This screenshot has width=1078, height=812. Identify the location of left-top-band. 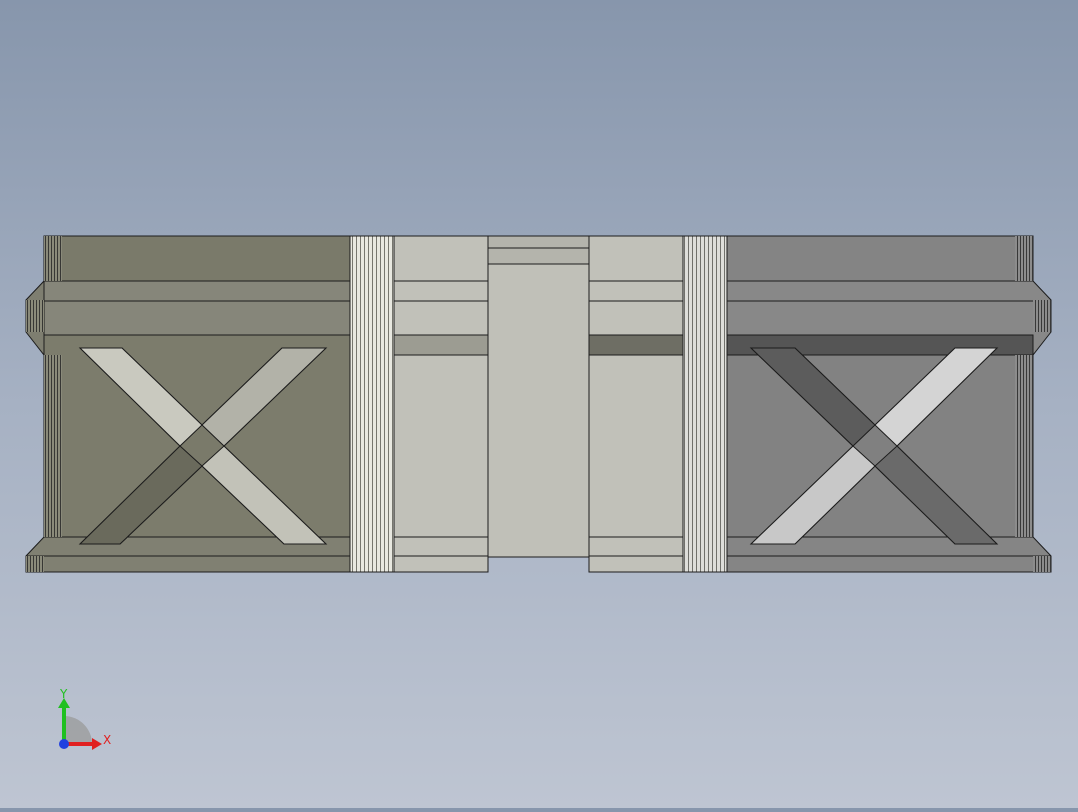
(197, 258).